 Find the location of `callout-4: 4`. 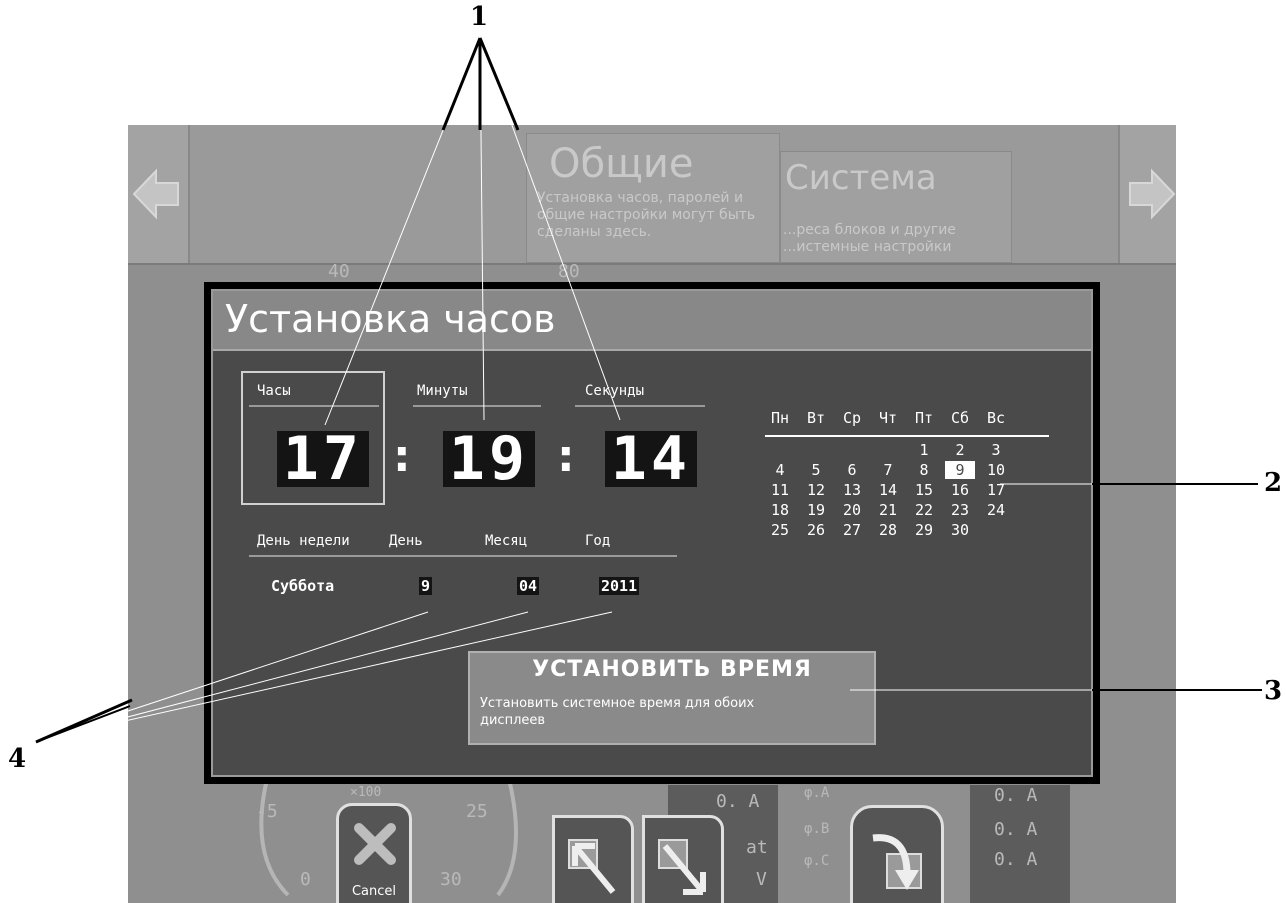

callout-4: 4 is located at coordinates (17, 759).